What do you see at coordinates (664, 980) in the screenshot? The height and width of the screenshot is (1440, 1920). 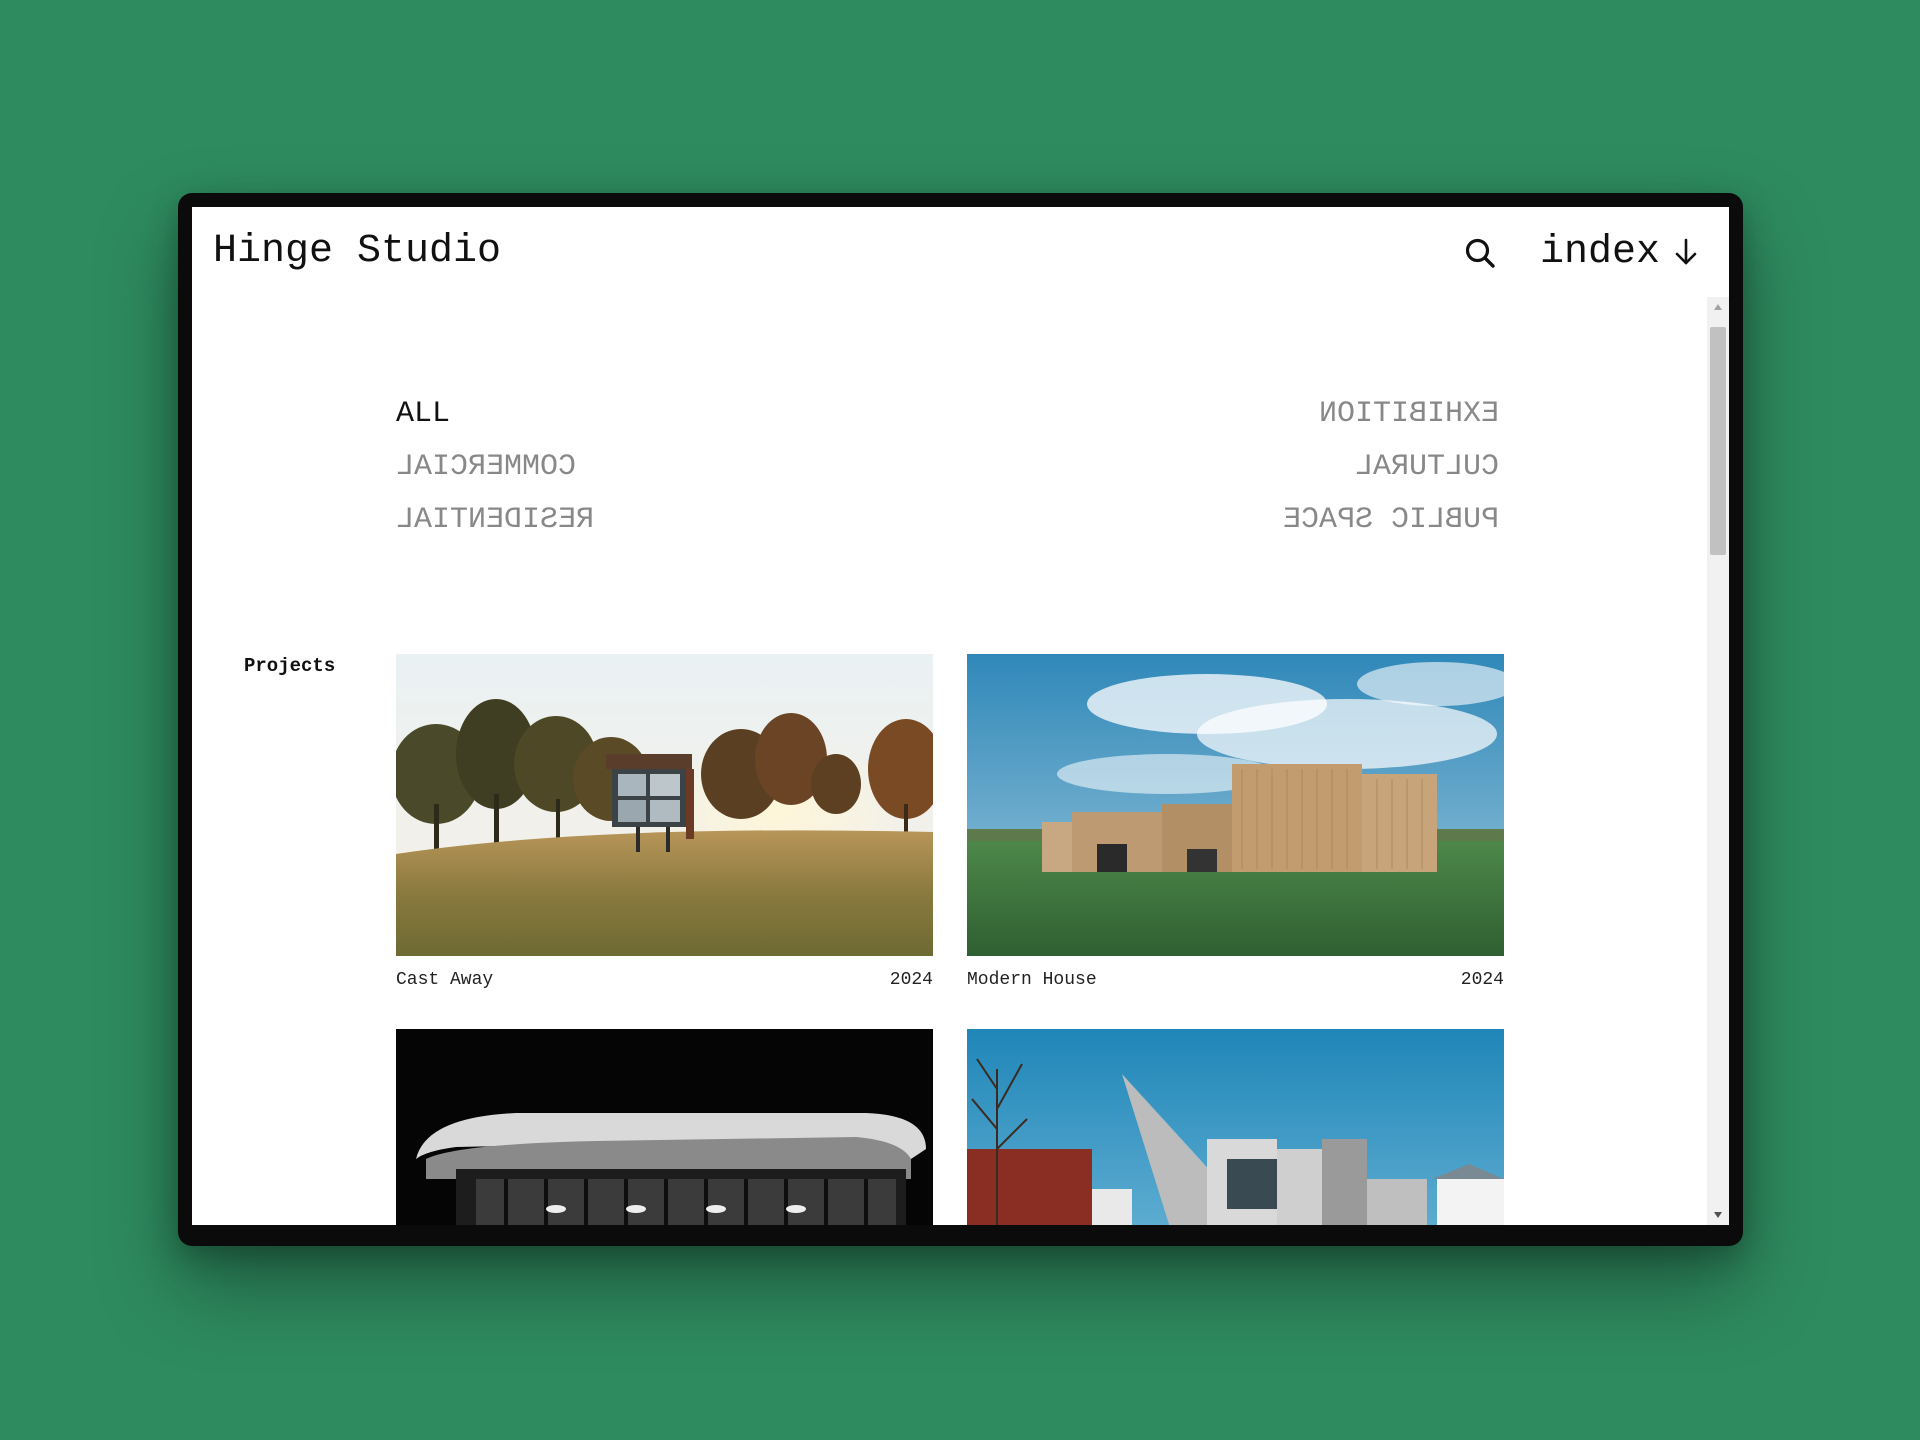 I see `project-meta: Cast Away 2024` at bounding box center [664, 980].